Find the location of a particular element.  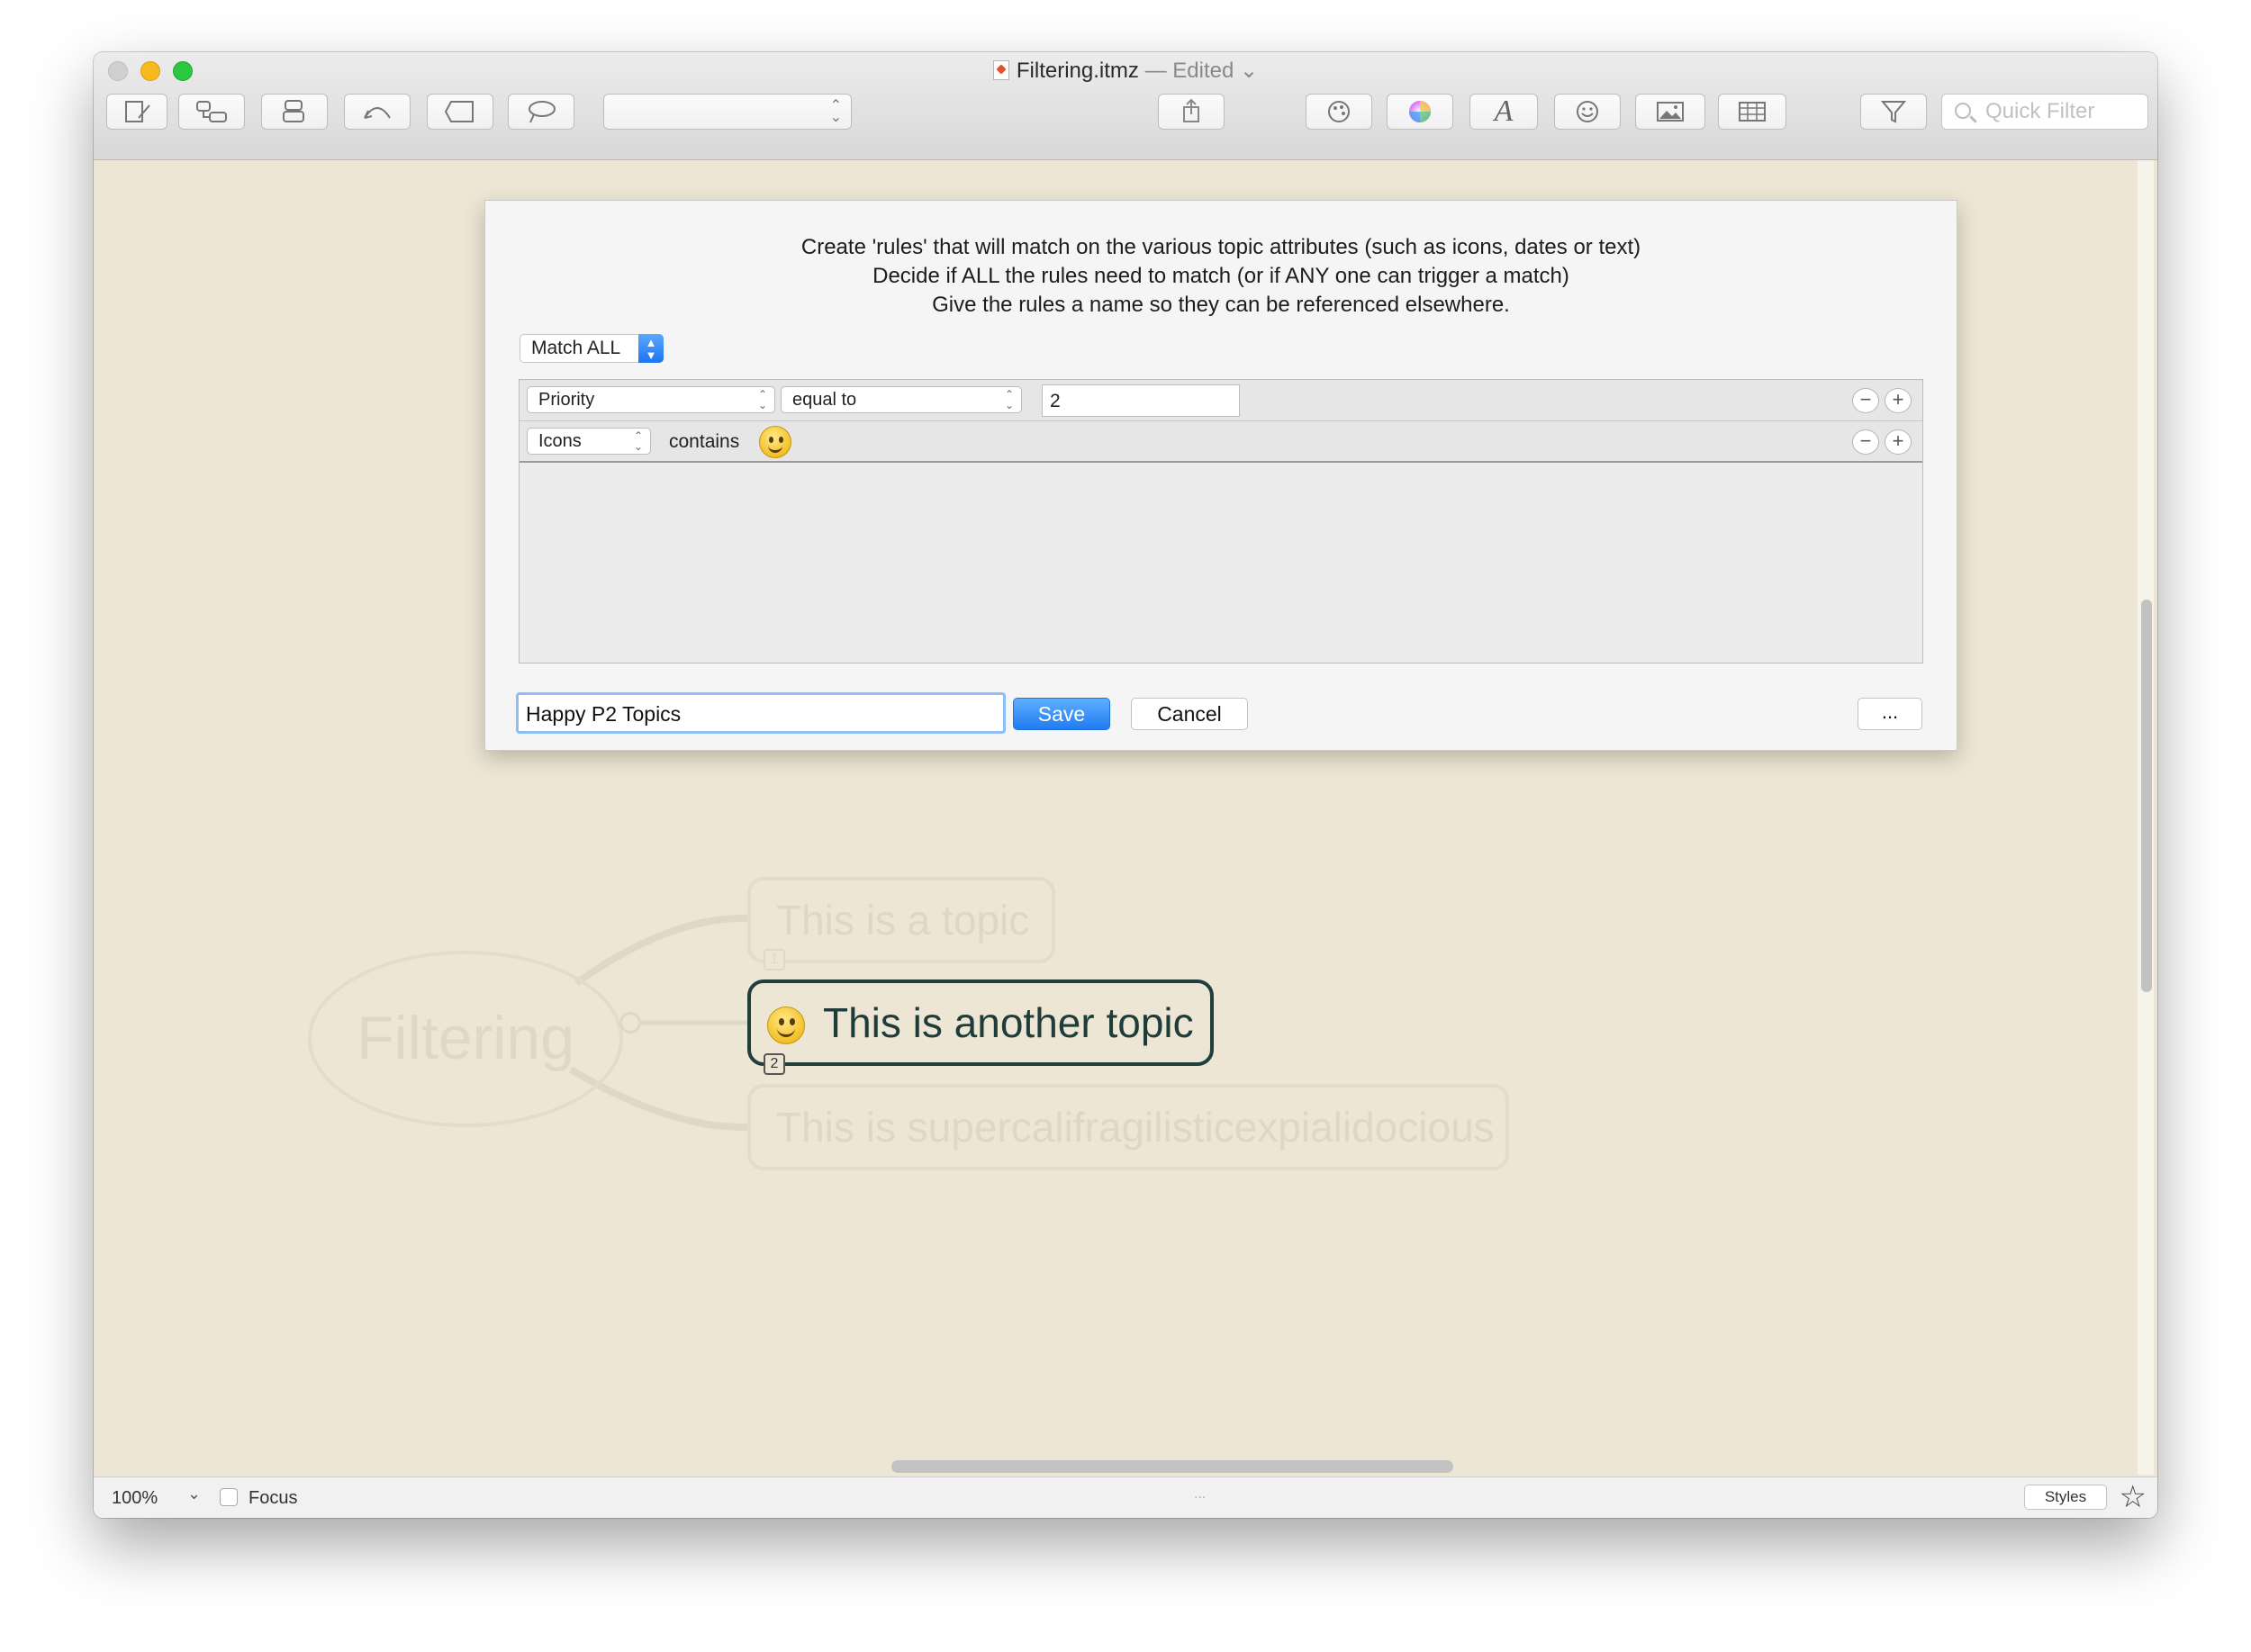

collapse-toggle is located at coordinates (630, 1023).